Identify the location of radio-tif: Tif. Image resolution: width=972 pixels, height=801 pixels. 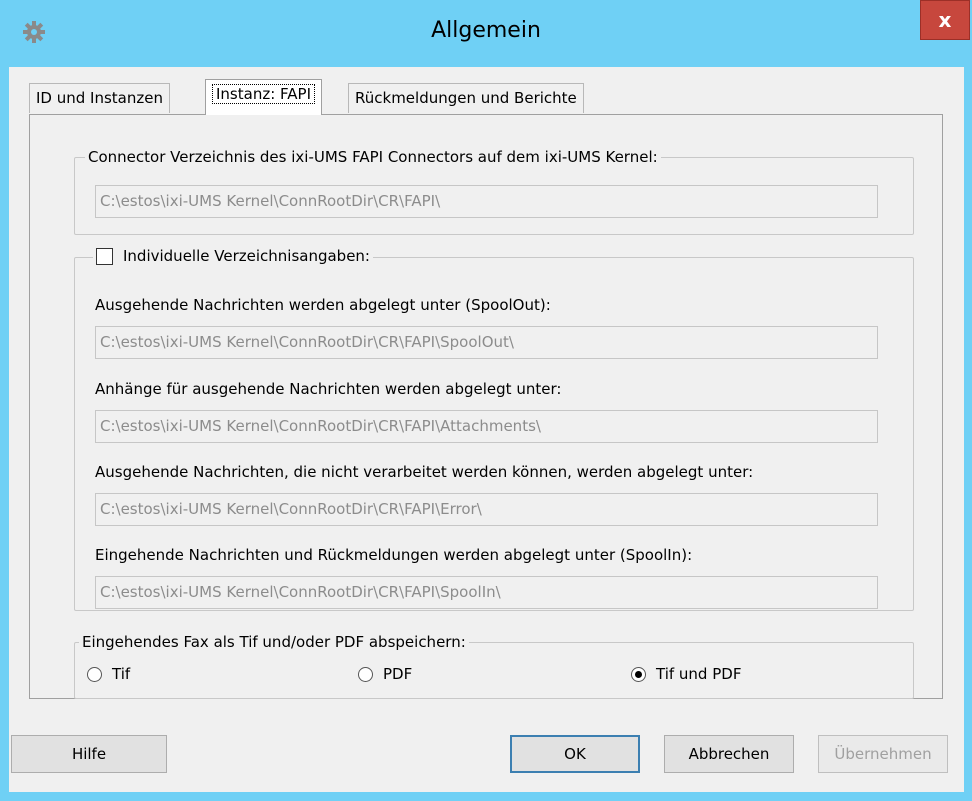
(108, 674).